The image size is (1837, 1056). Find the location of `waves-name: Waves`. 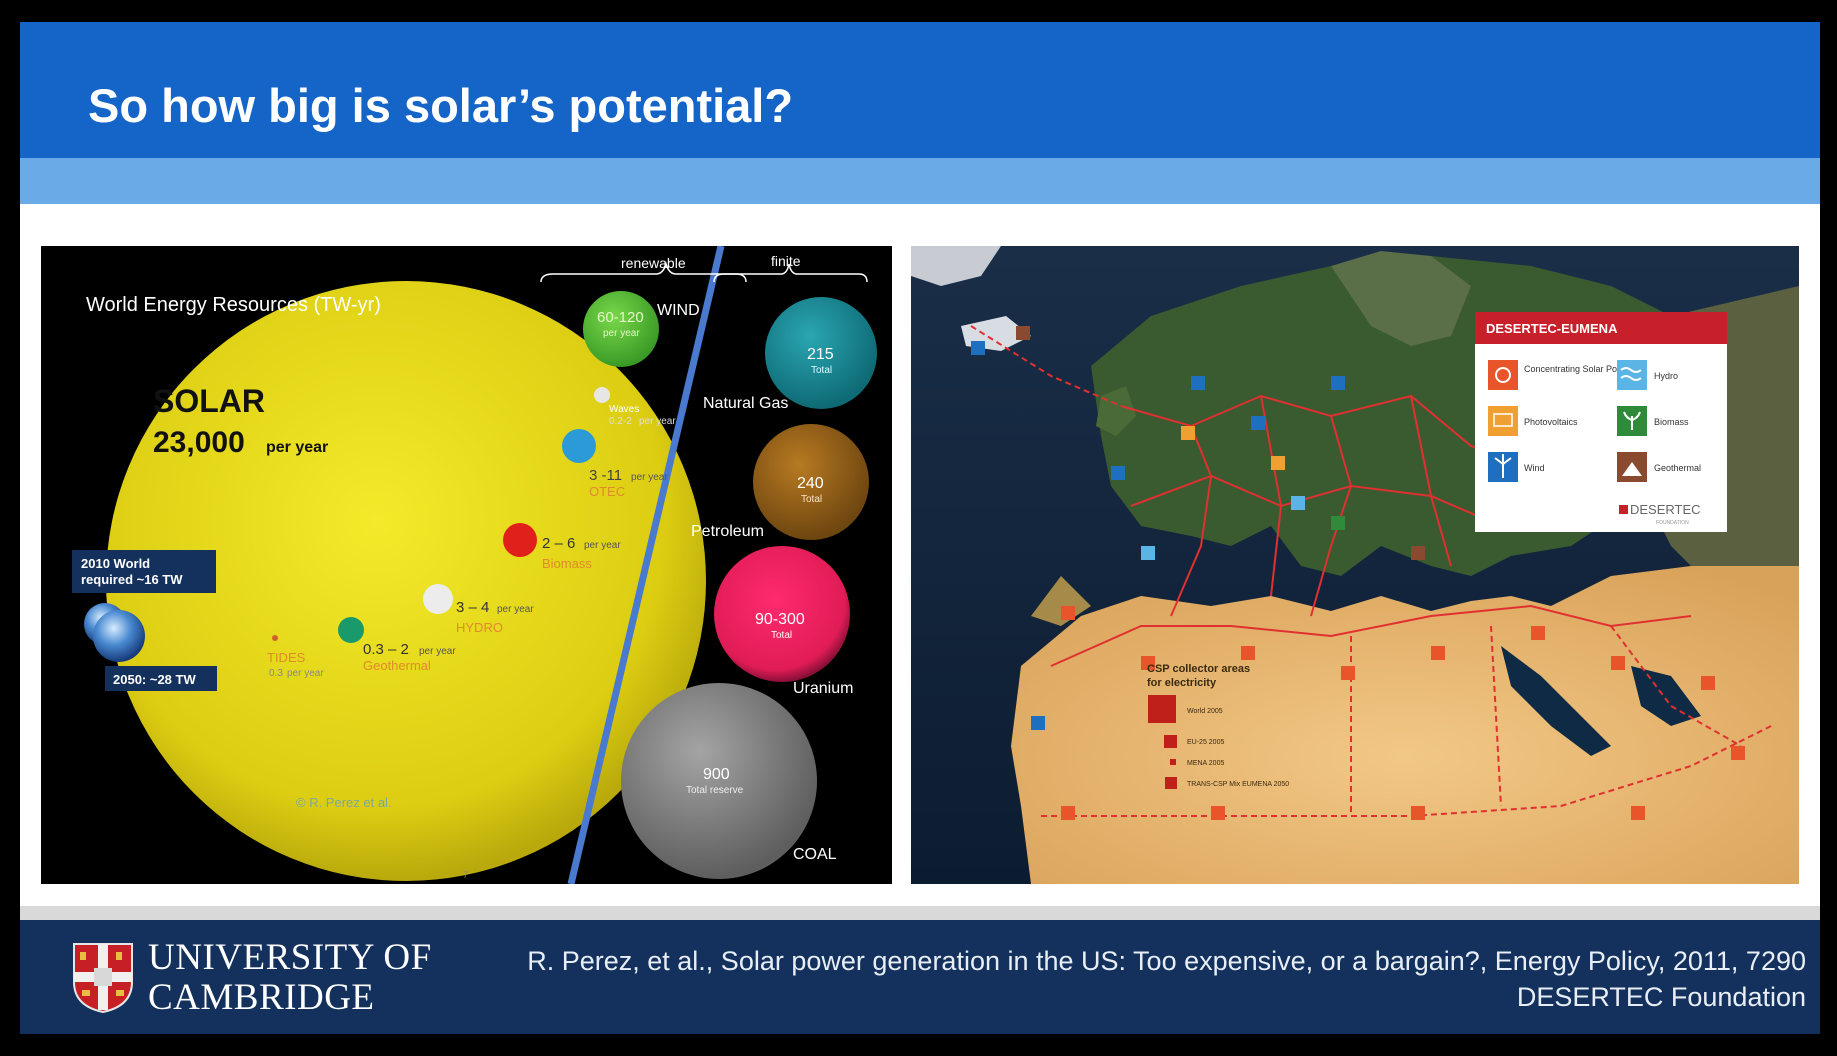

waves-name: Waves is located at coordinates (624, 409).